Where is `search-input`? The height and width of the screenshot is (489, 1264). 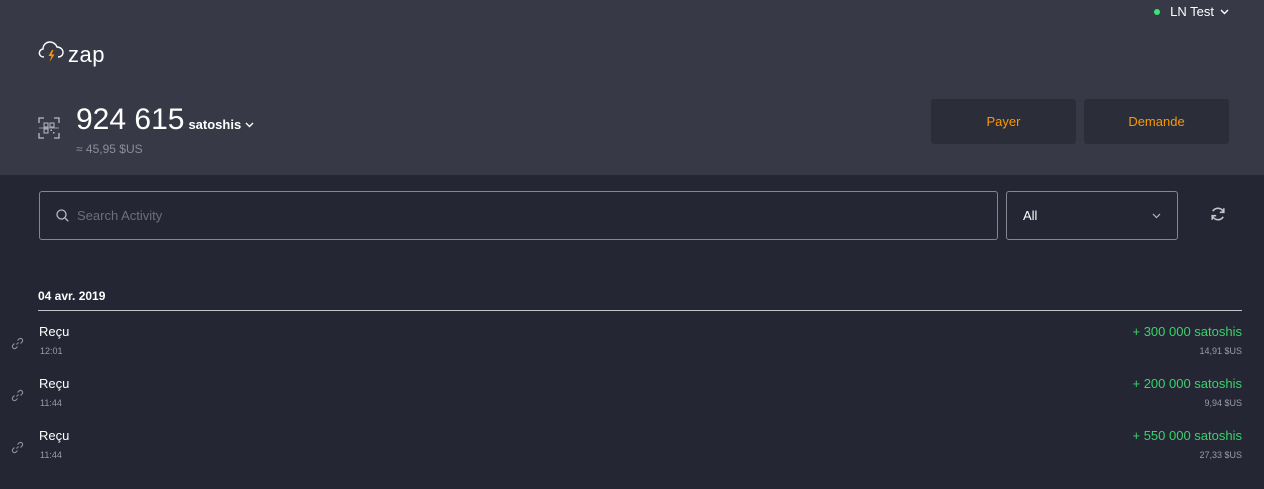
search-input is located at coordinates (517, 215).